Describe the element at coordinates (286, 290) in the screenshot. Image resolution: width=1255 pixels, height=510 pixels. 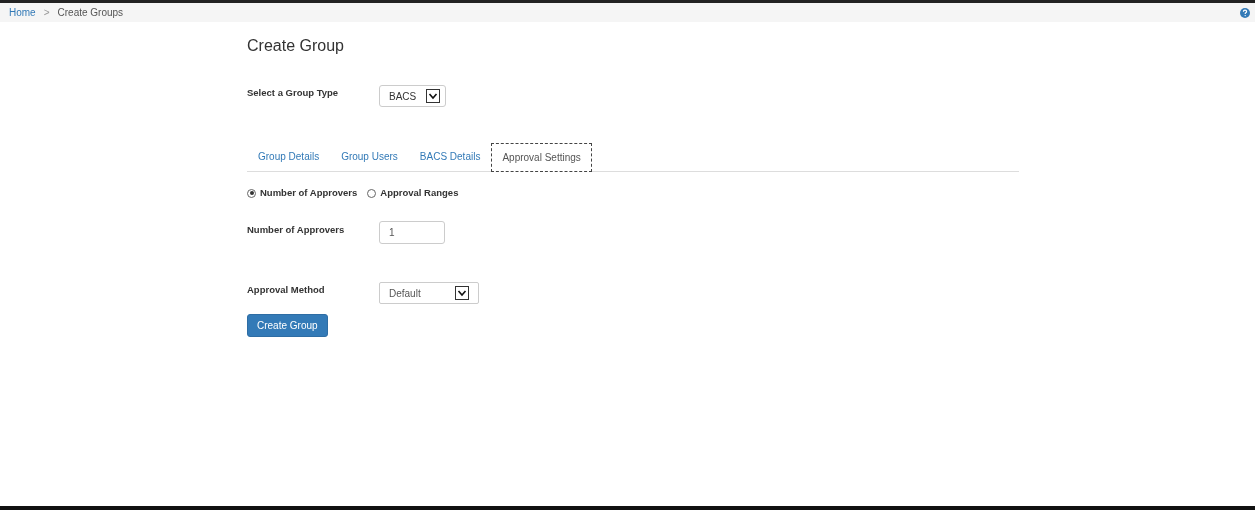
I see `field-label: Approval Method` at that location.